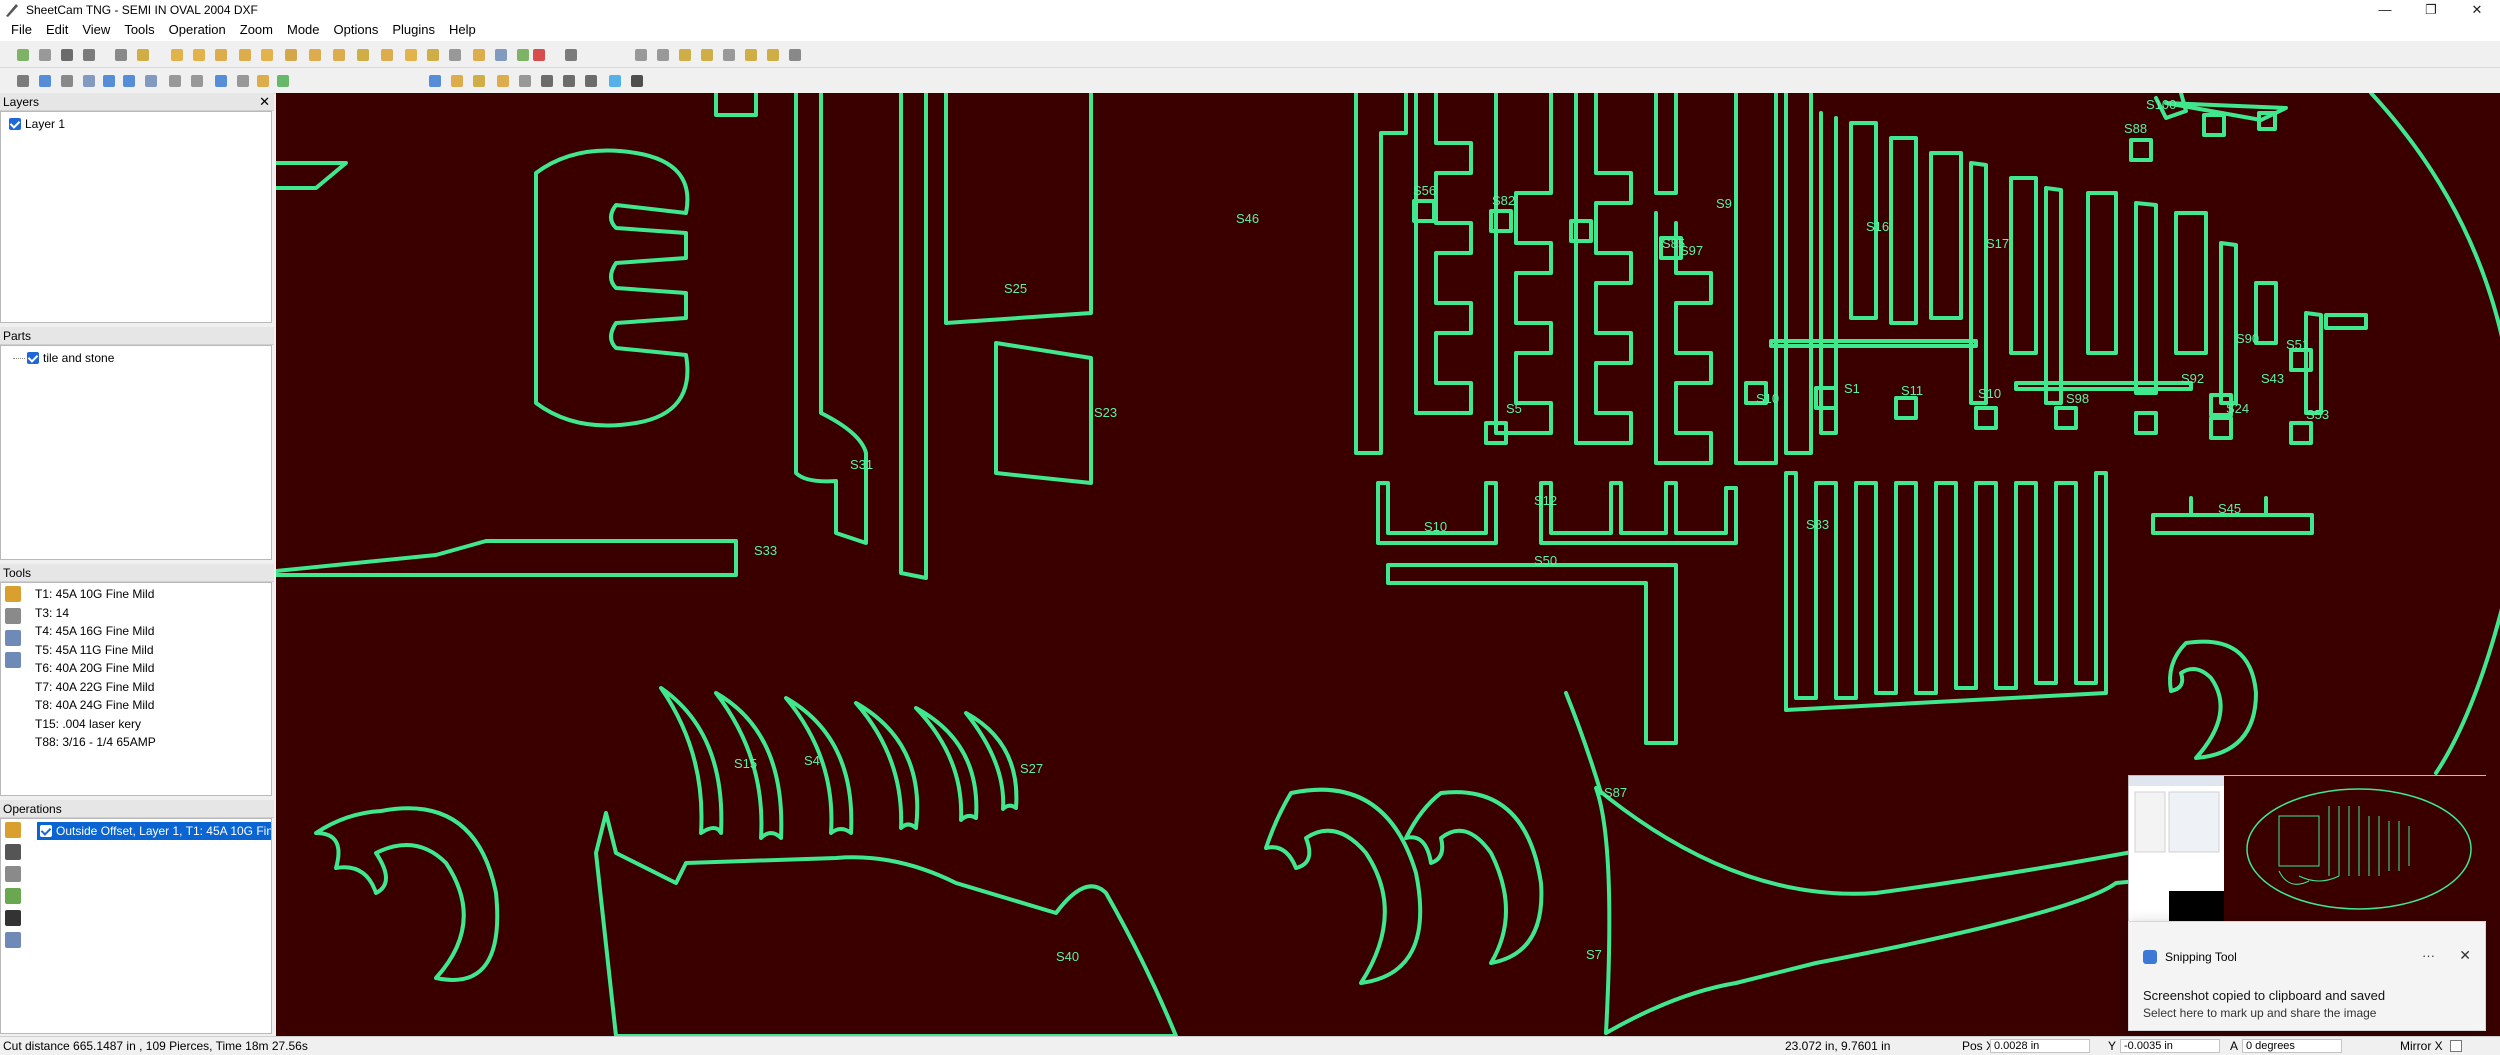 This screenshot has width=2500, height=1055. I want to click on path-icon, so click(109, 81).